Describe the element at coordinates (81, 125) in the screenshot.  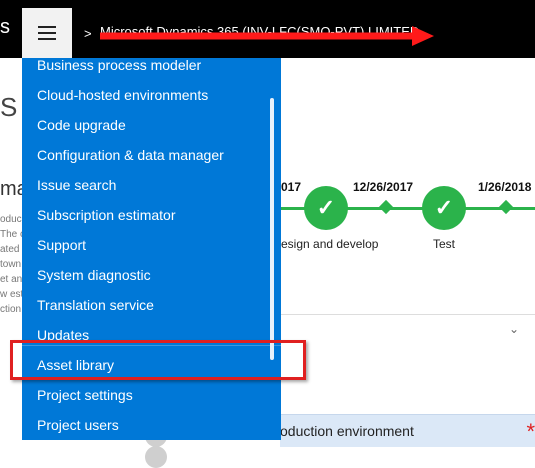
I see `menu-item-code-upgrade: Code upgrade` at that location.